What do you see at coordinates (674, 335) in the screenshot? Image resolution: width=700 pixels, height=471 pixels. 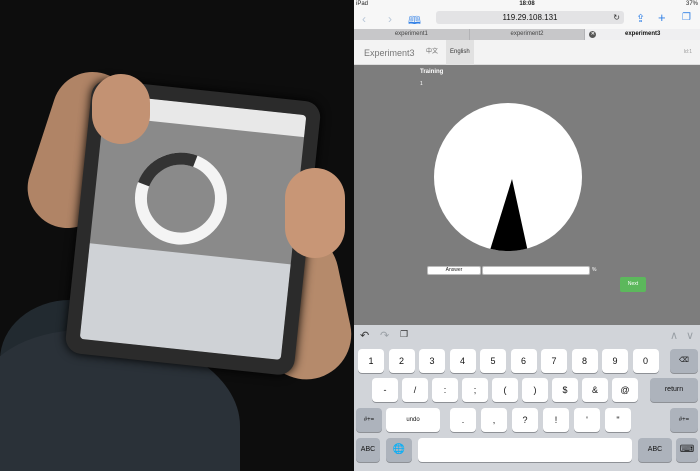 I see `chevron-up-icon: ∧` at bounding box center [674, 335].